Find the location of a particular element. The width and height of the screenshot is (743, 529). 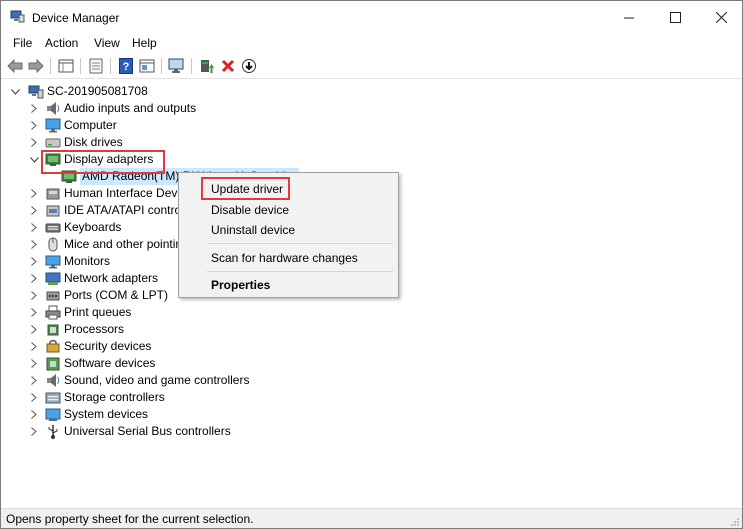

forward-button is located at coordinates (36, 66).